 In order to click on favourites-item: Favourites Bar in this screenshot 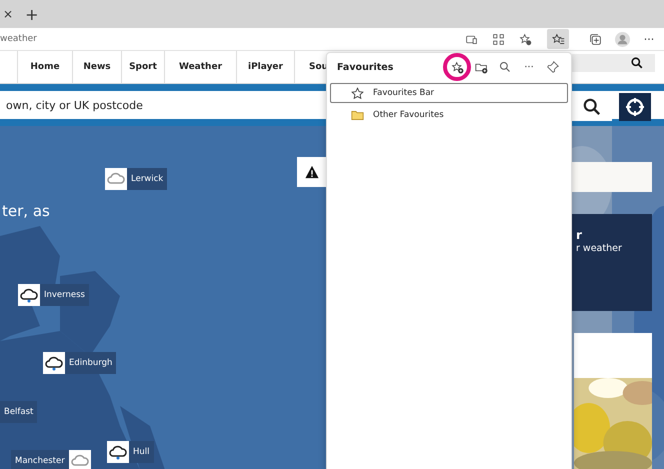, I will do `click(449, 93)`.